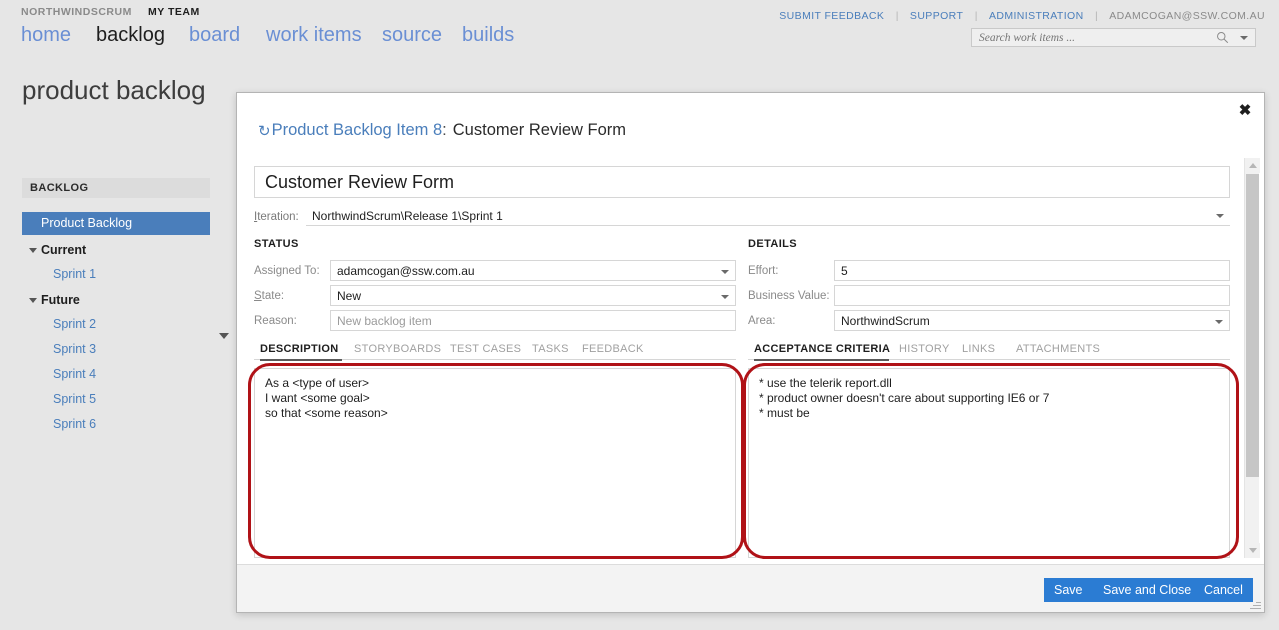  What do you see at coordinates (224, 336) in the screenshot?
I see `sidebar-scroll-down-icon` at bounding box center [224, 336].